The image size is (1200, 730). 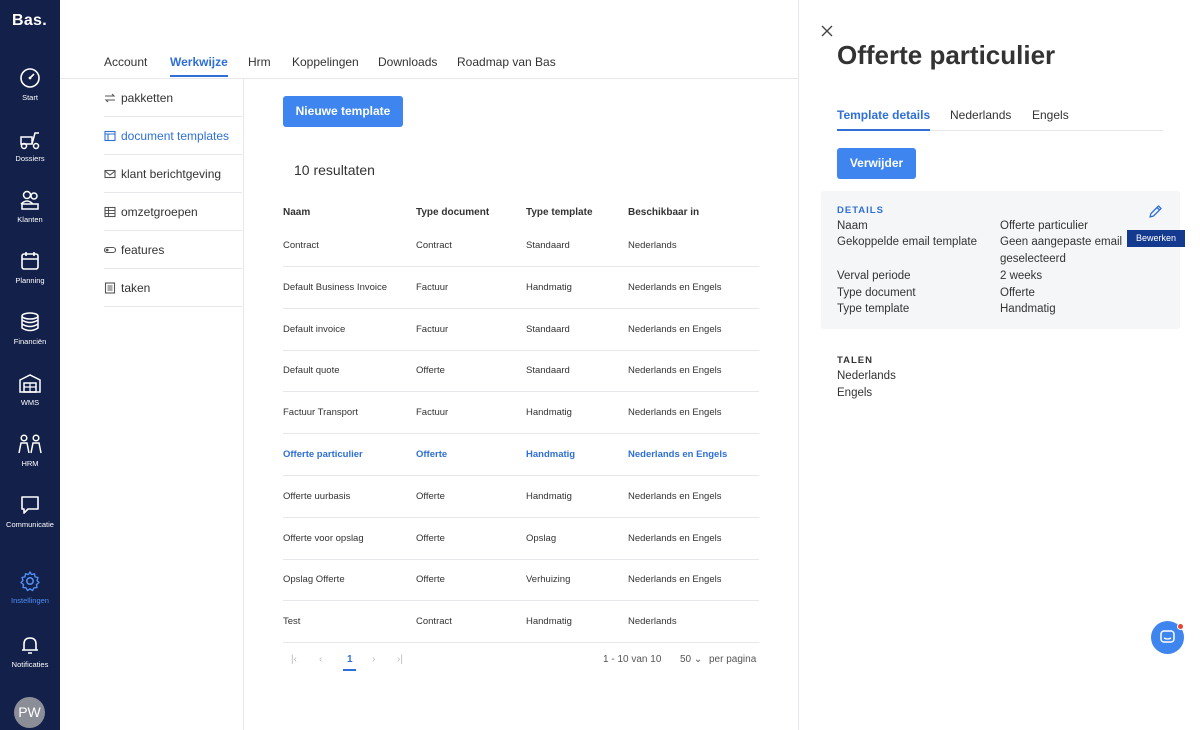 I want to click on page-number-button: 1, so click(x=350, y=659).